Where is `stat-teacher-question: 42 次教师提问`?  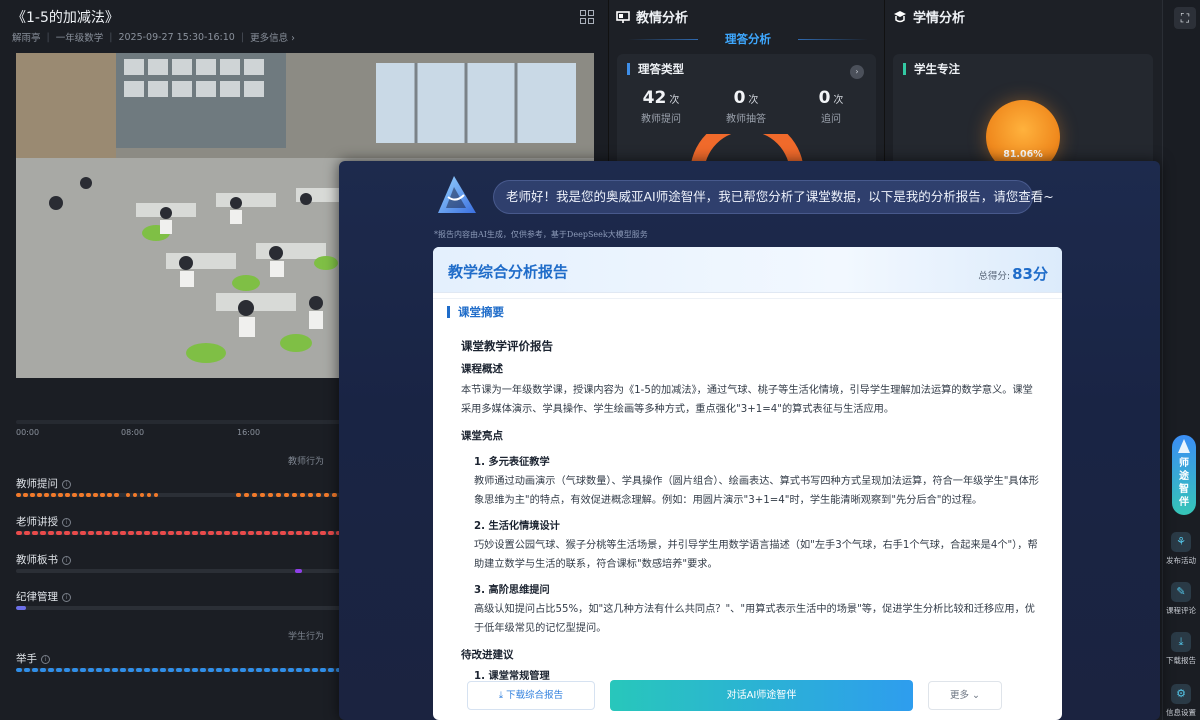
stat-teacher-question: 42 次教师提问 is located at coordinates (661, 106).